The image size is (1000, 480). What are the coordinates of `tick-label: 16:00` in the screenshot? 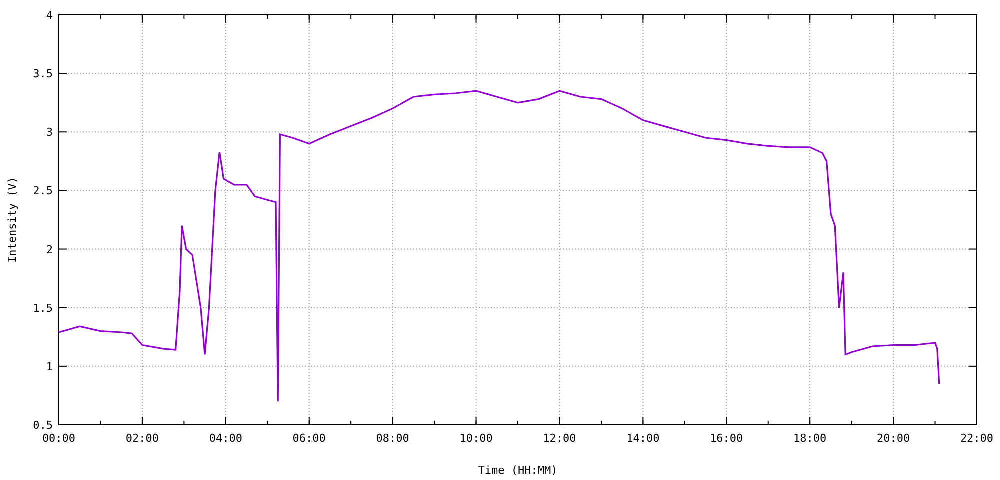 It's located at (727, 438).